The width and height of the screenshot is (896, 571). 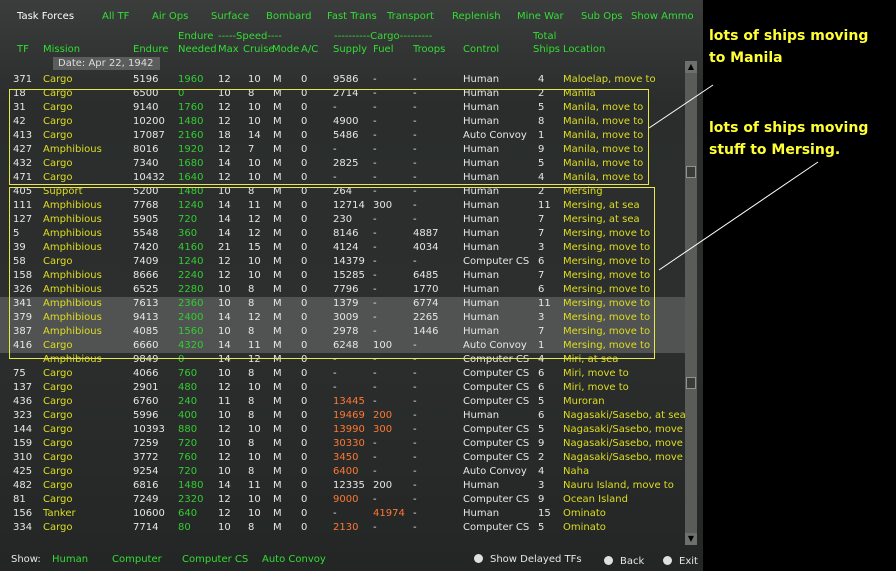 What do you see at coordinates (70, 559) in the screenshot?
I see `filter-human: Human` at bounding box center [70, 559].